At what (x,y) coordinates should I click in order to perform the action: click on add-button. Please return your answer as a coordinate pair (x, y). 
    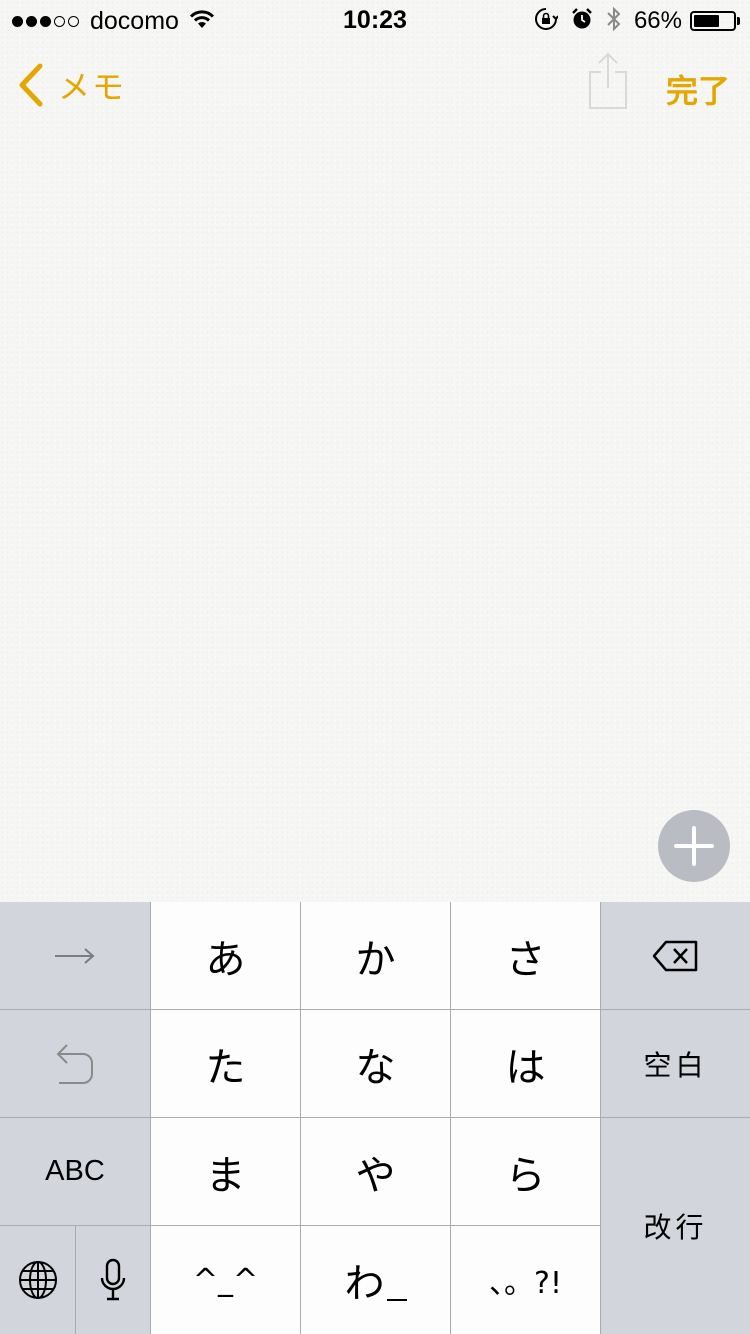
    Looking at the image, I should click on (694, 846).